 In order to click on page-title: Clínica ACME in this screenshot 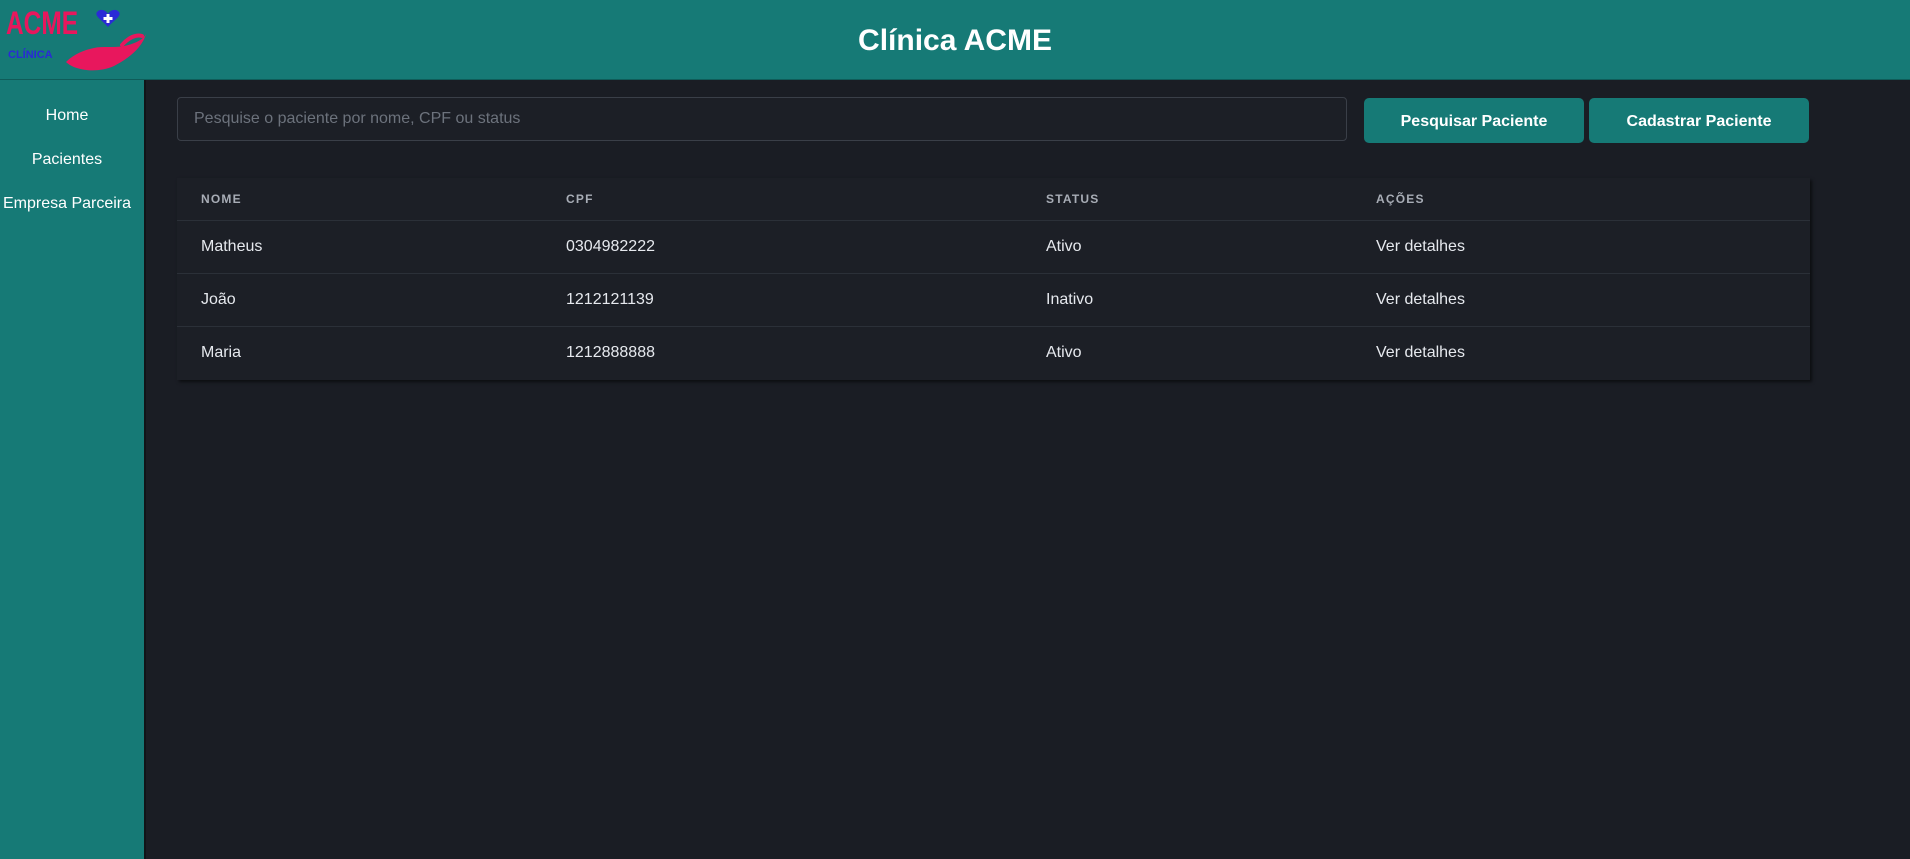, I will do `click(955, 40)`.